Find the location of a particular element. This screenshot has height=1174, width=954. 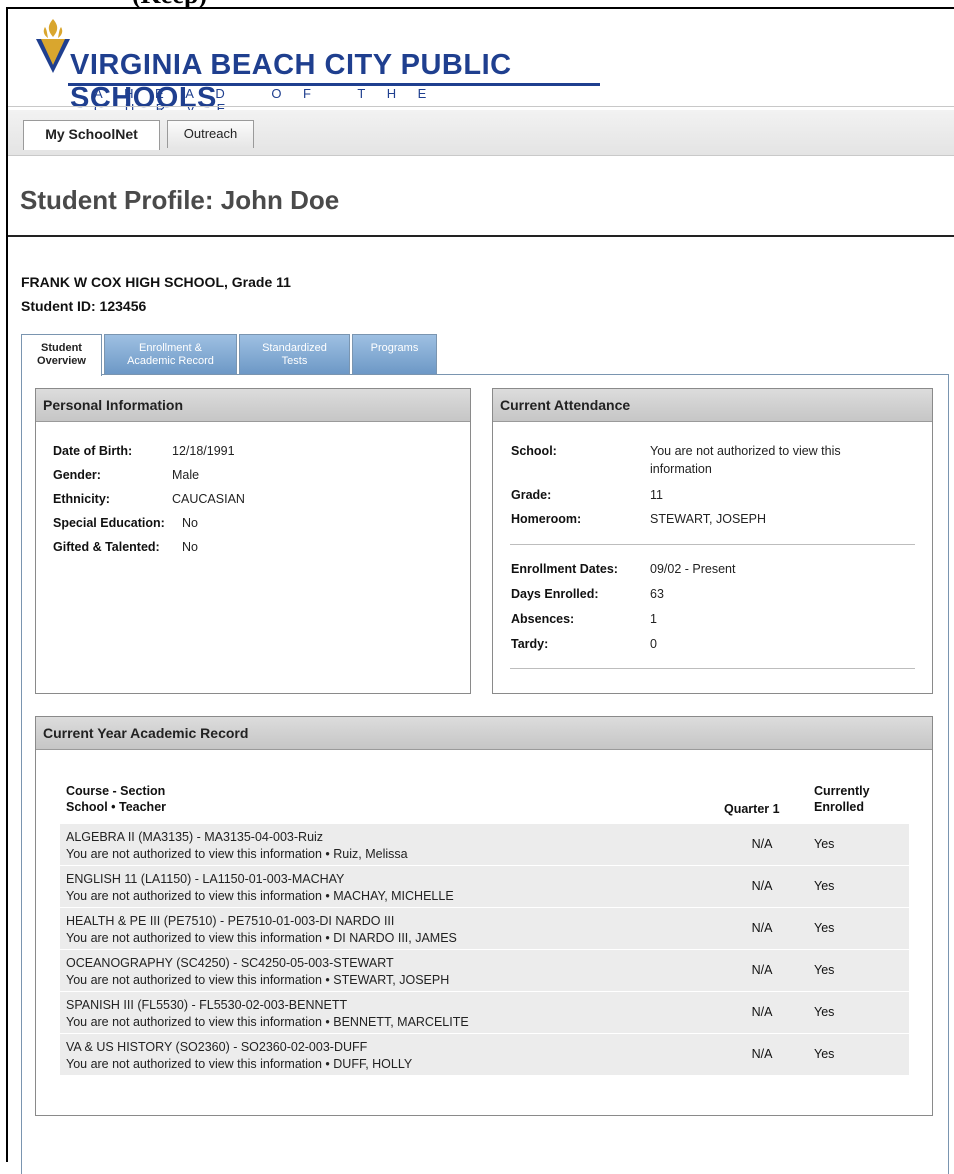

attendance-divider-bottom is located at coordinates (712, 668).